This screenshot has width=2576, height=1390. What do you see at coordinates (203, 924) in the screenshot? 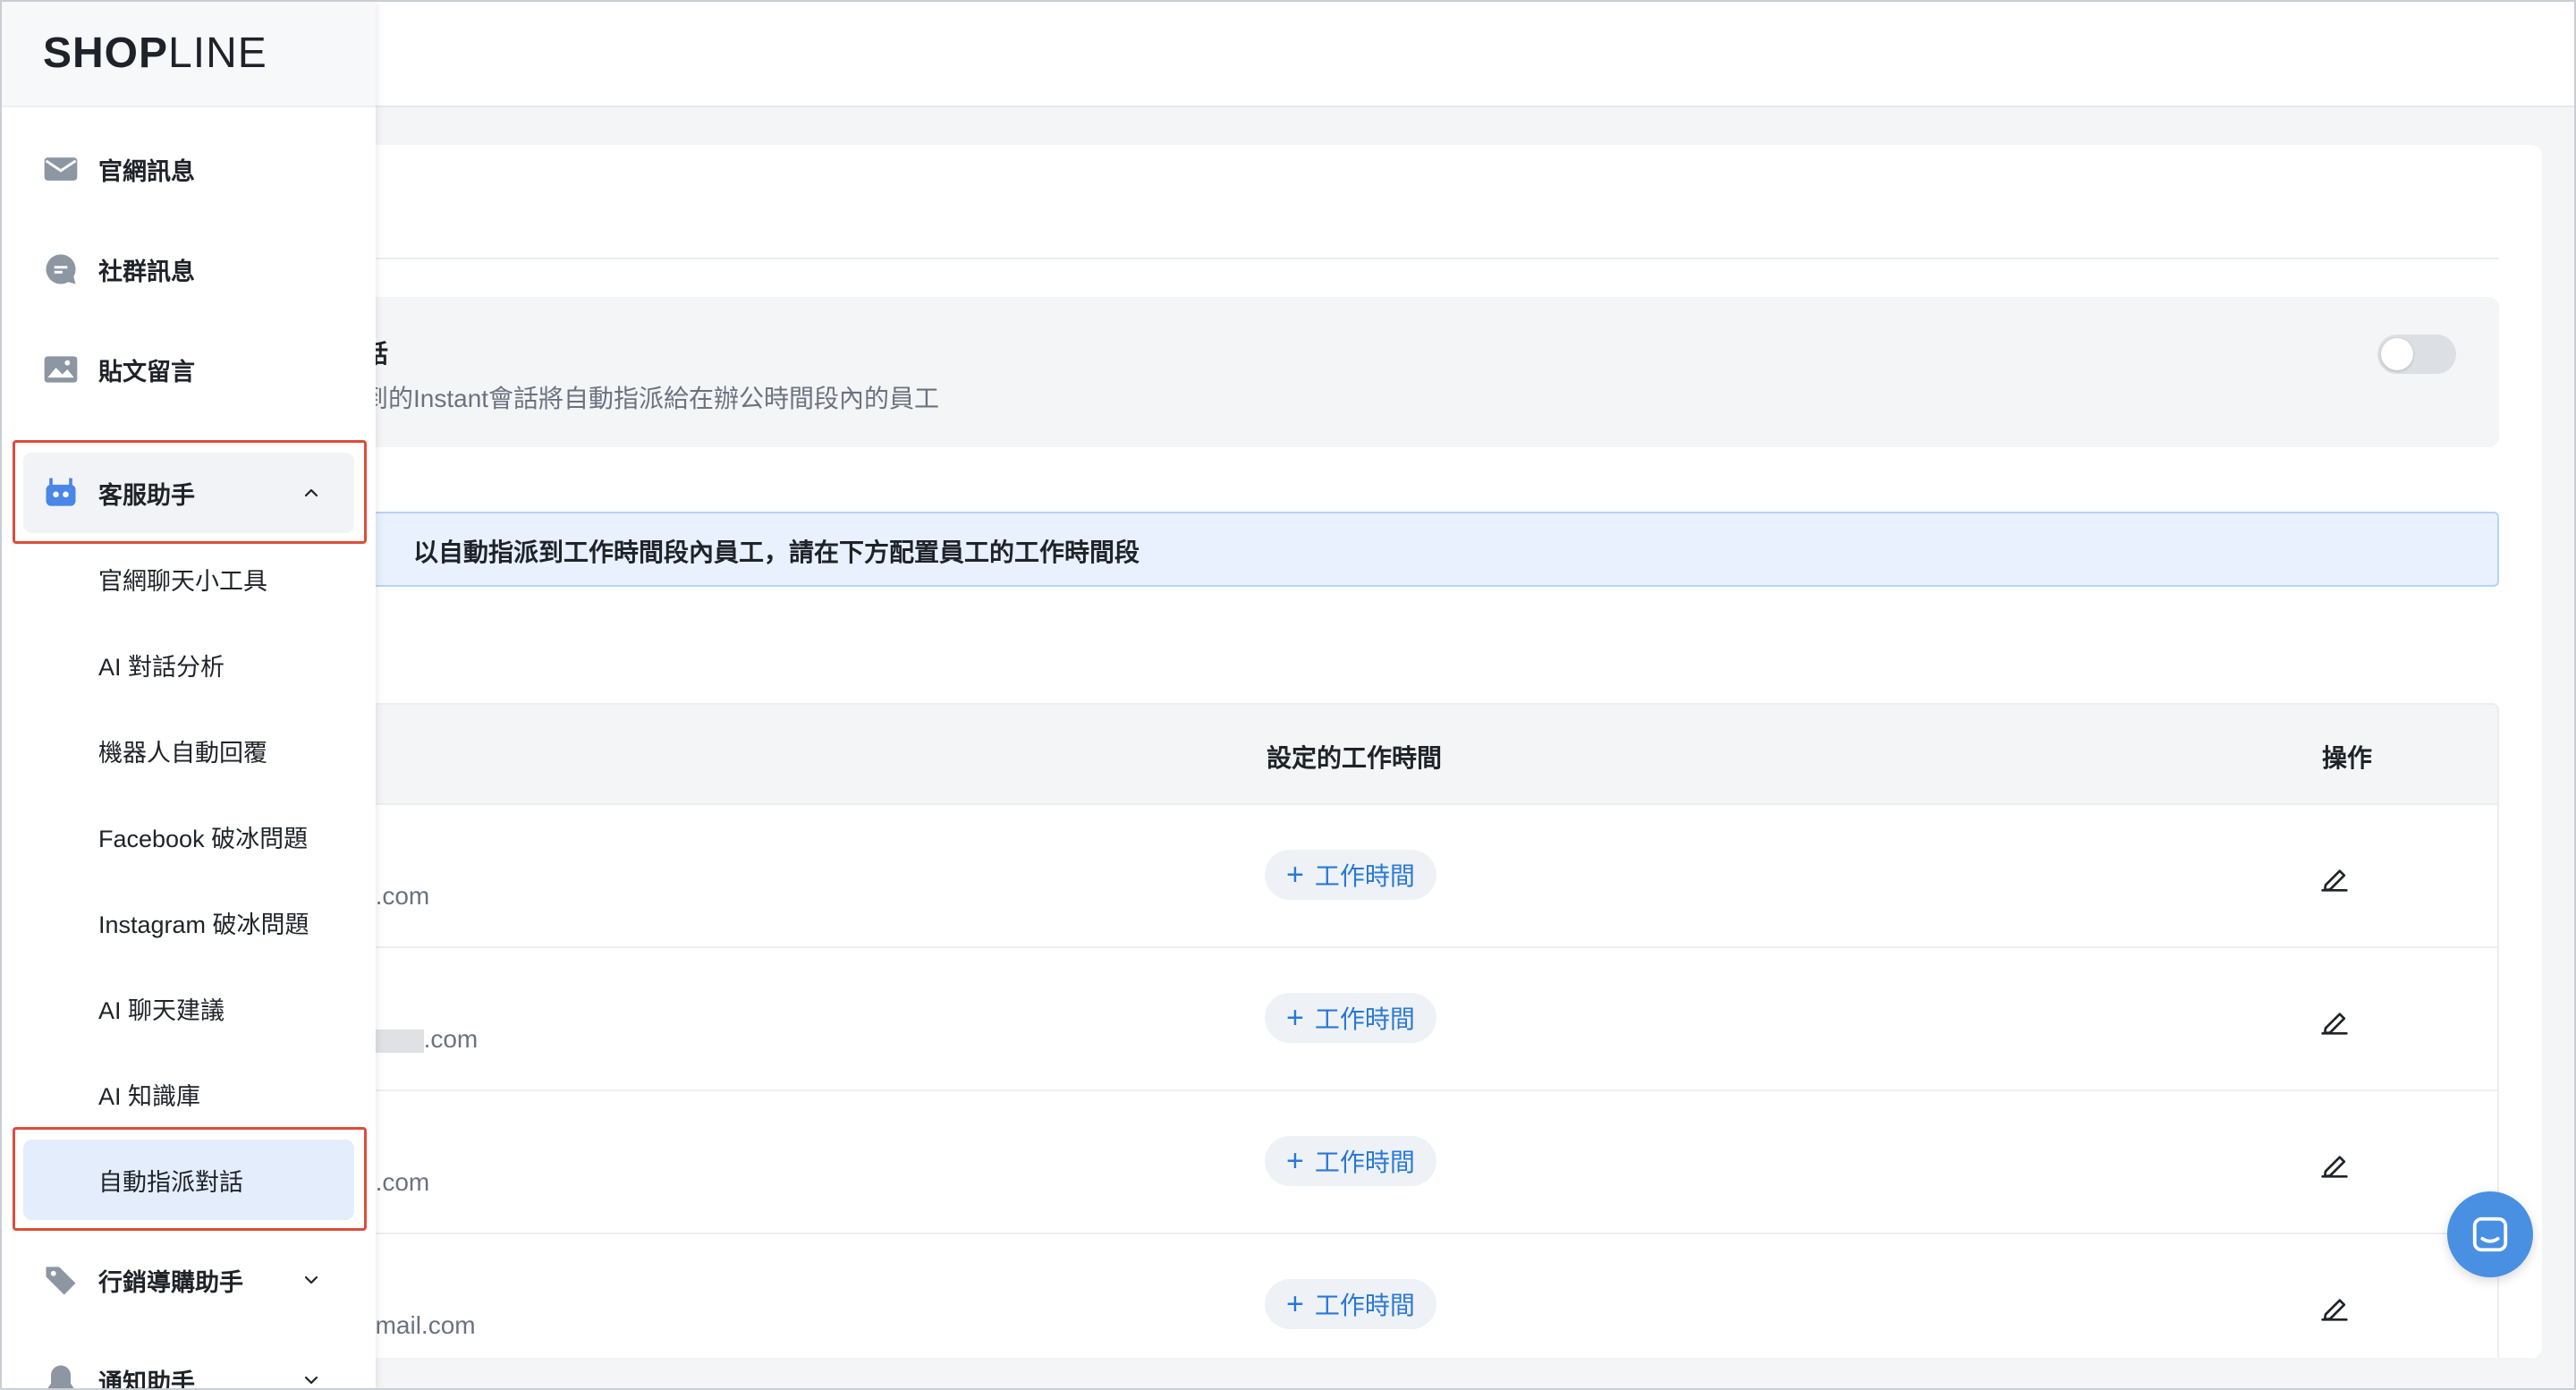
I see `sidebar-subitem-label: Instagram 破冰問題` at bounding box center [203, 924].